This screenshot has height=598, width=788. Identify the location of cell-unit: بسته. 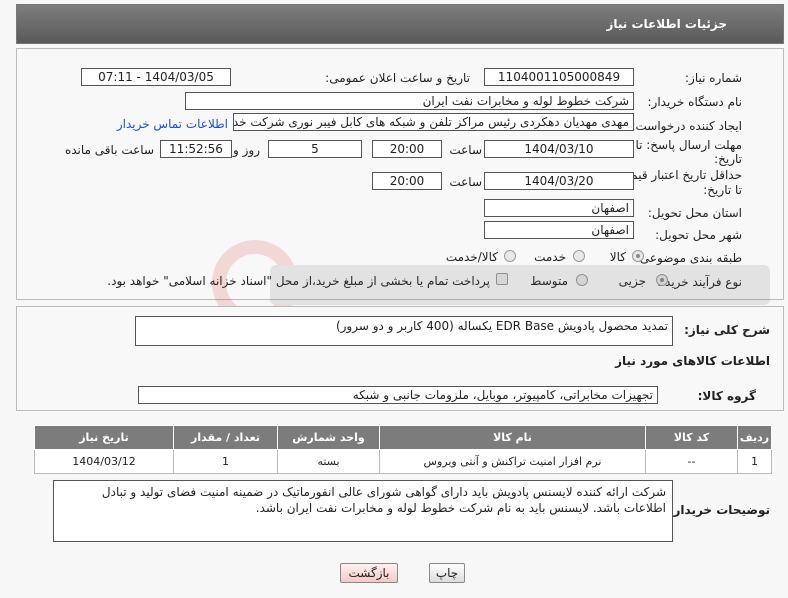
(328, 461).